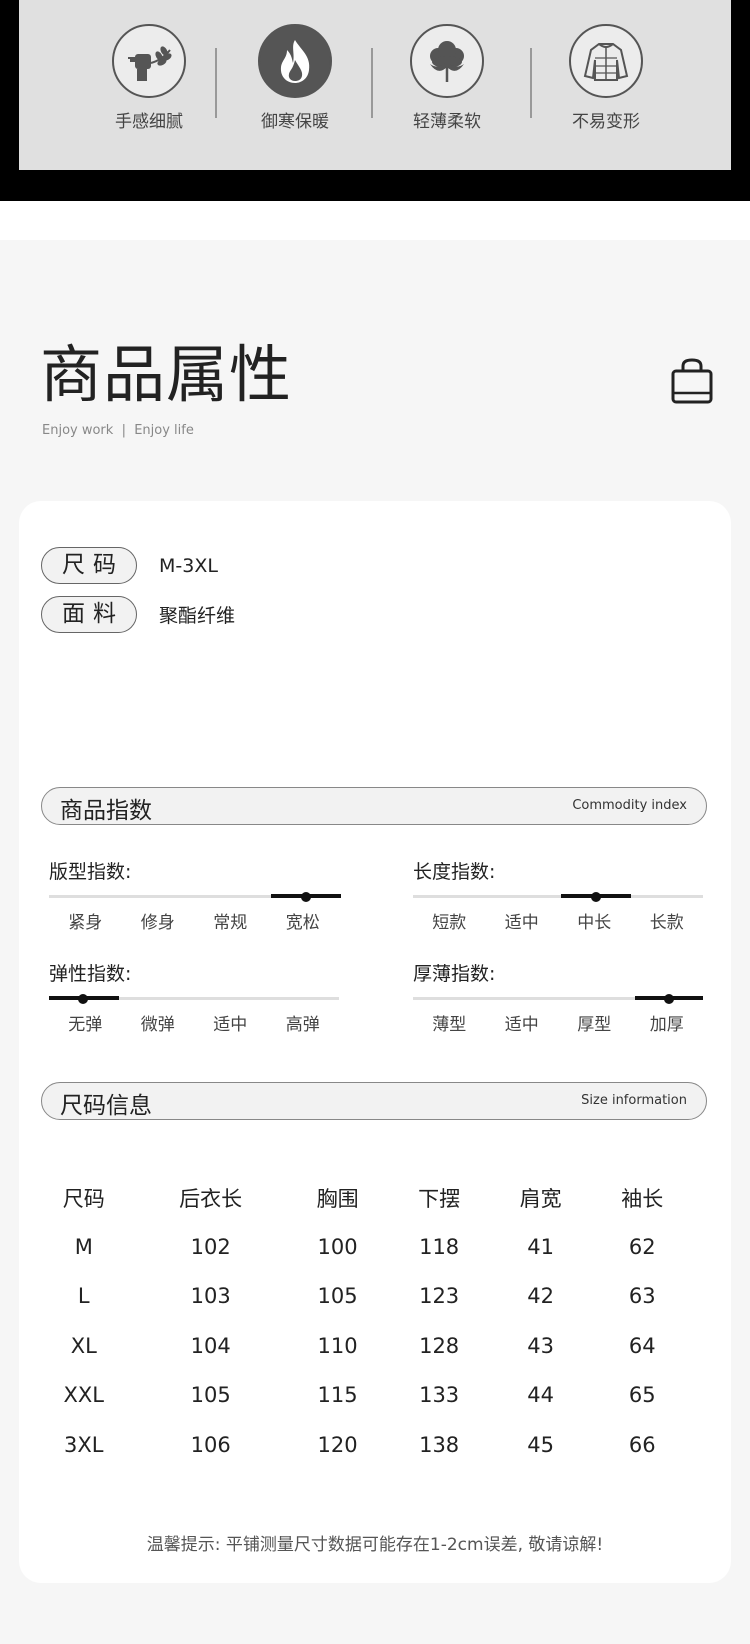 The image size is (750, 1644). What do you see at coordinates (447, 61) in the screenshot?
I see `cotton-icon` at bounding box center [447, 61].